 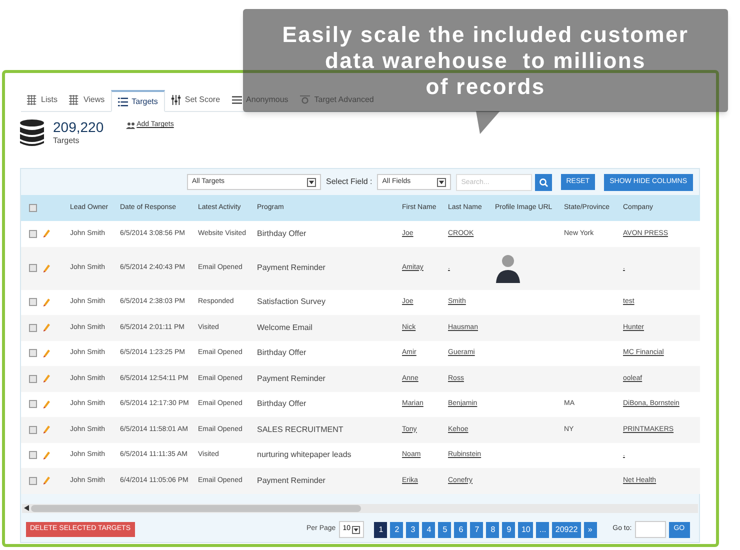 I want to click on search-icon, so click(x=543, y=182).